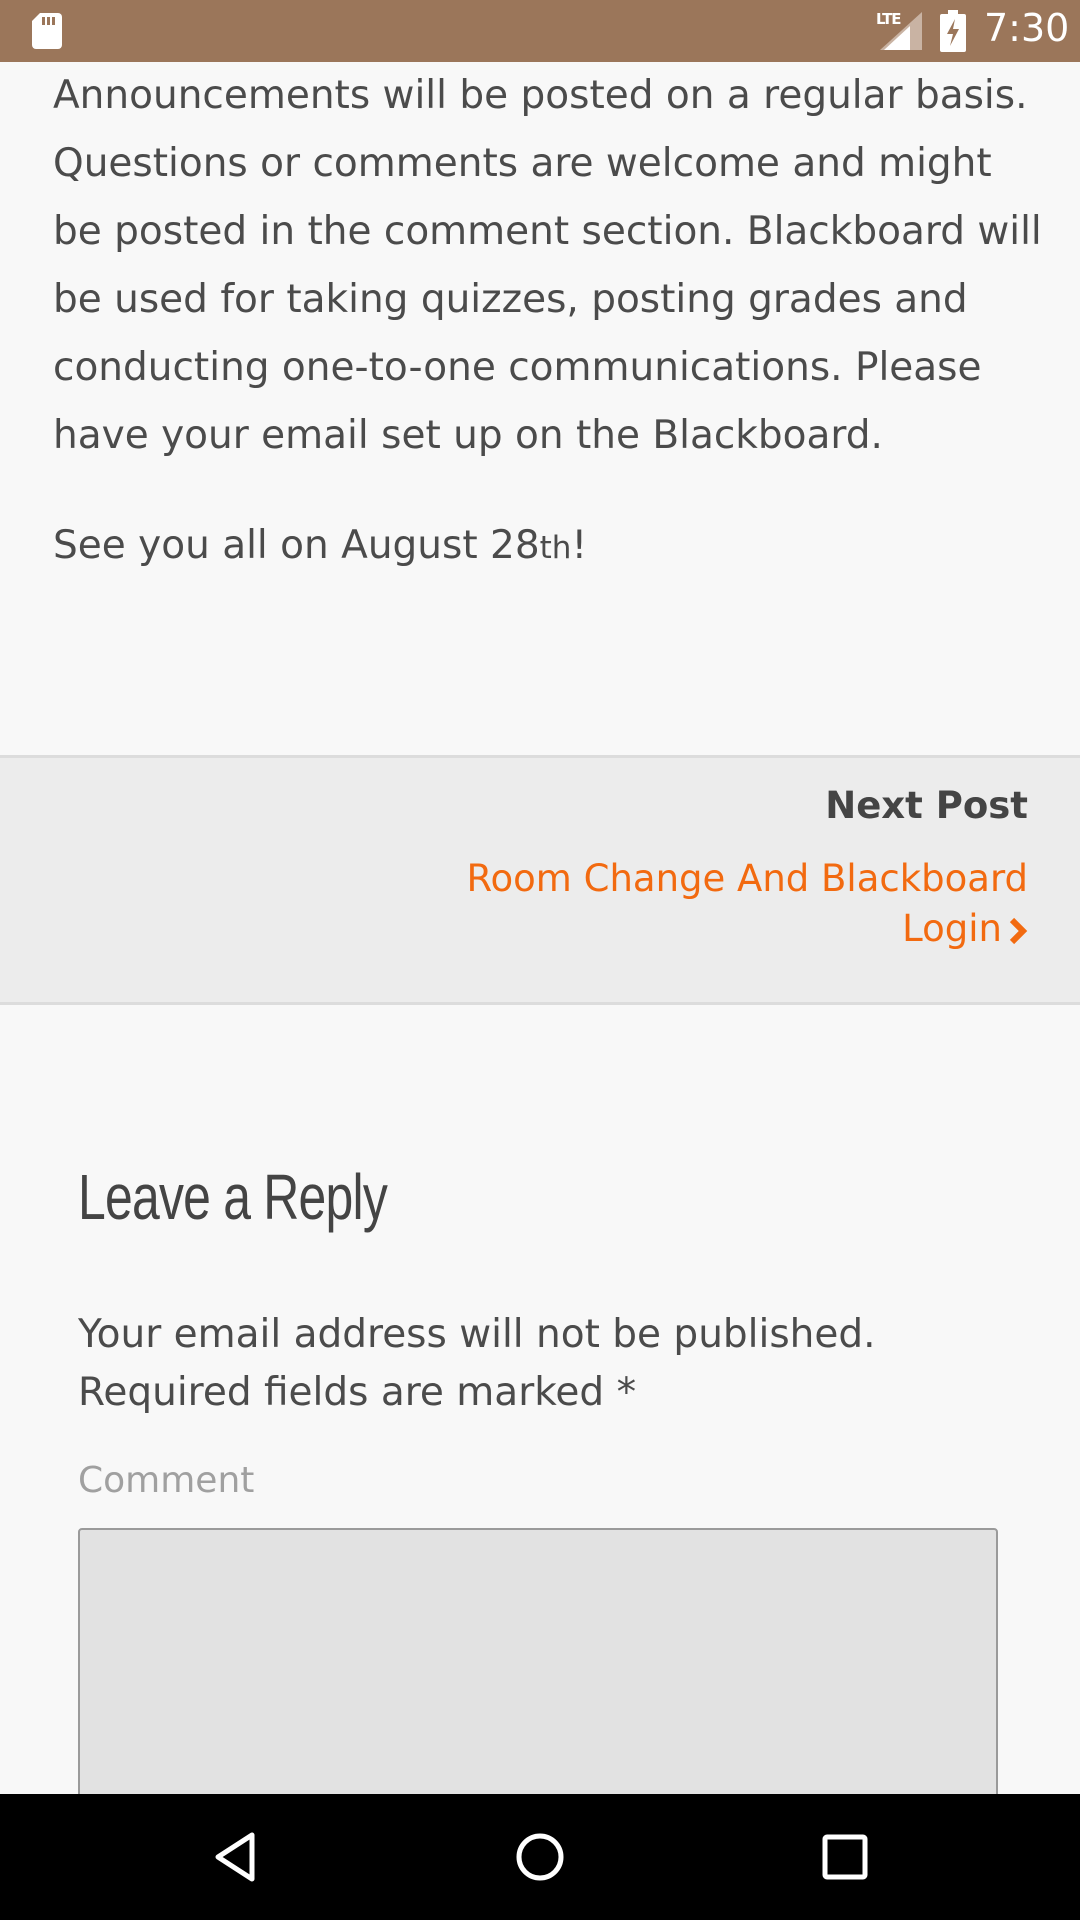 The height and width of the screenshot is (1920, 1080). I want to click on closing-ordinal: th, so click(555, 548).